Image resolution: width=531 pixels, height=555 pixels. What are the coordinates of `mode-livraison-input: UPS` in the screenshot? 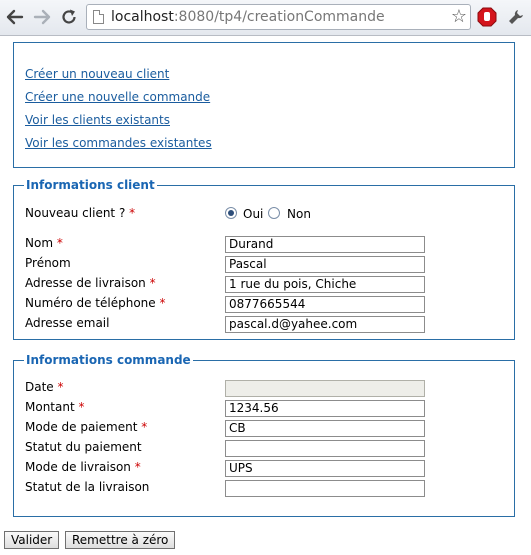 It's located at (325, 468).